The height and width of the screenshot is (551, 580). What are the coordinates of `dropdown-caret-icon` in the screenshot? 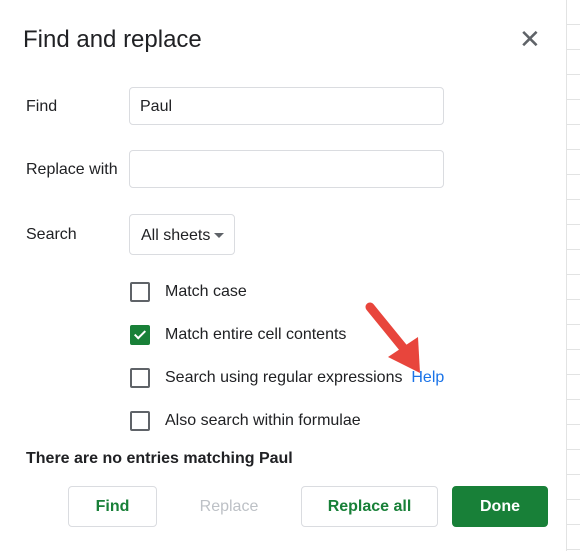 It's located at (219, 235).